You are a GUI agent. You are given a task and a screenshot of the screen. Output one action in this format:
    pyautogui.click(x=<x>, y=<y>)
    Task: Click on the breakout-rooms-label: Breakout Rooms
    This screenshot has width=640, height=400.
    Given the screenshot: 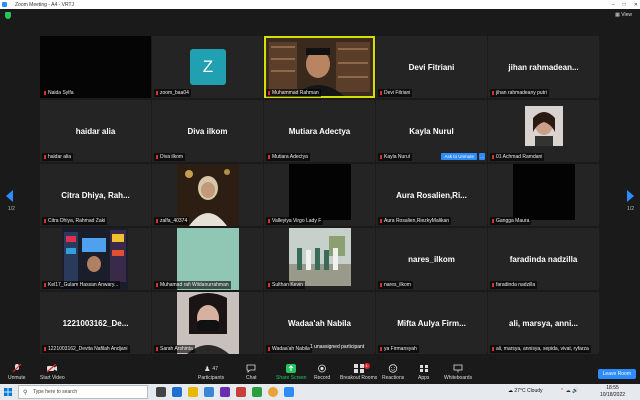 What is the action you would take?
    pyautogui.click(x=359, y=378)
    